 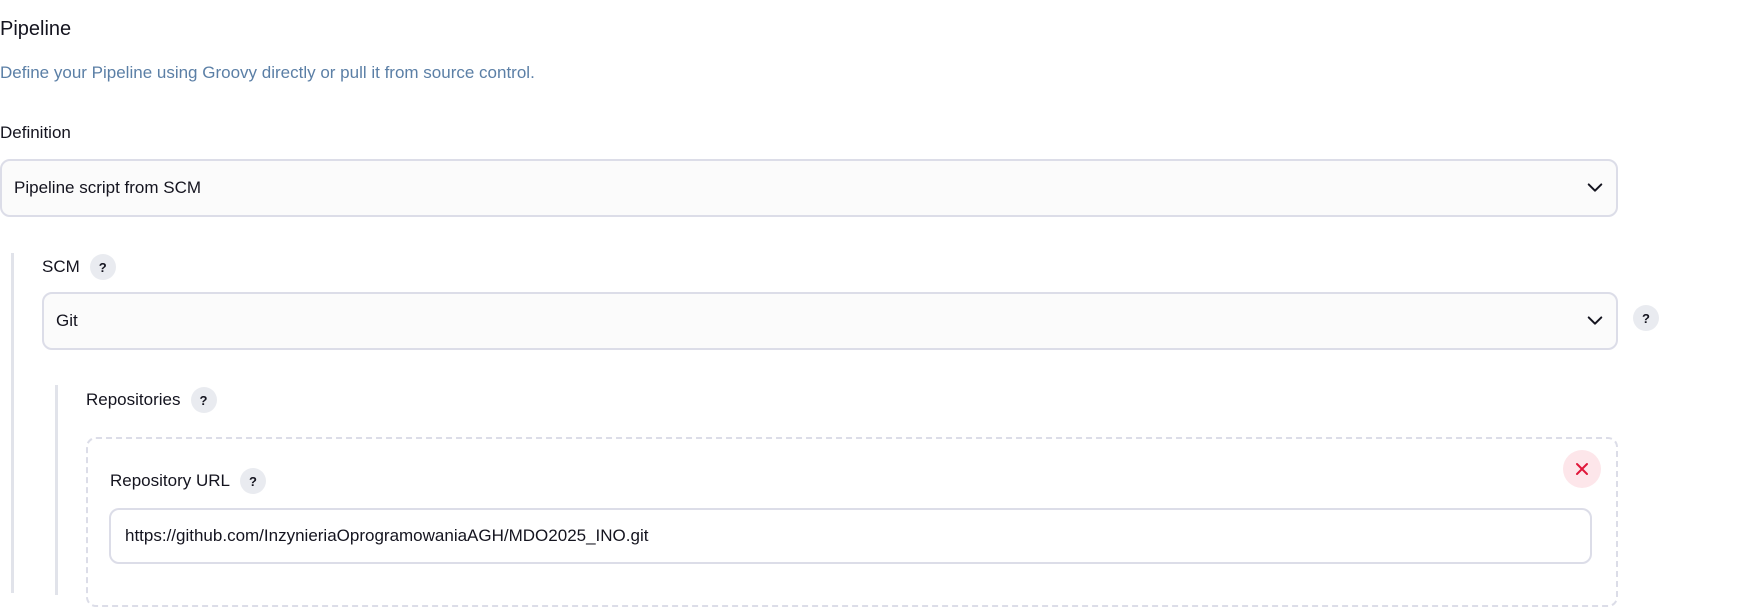 What do you see at coordinates (36, 29) in the screenshot?
I see `pipeline-section-title: Pipeline` at bounding box center [36, 29].